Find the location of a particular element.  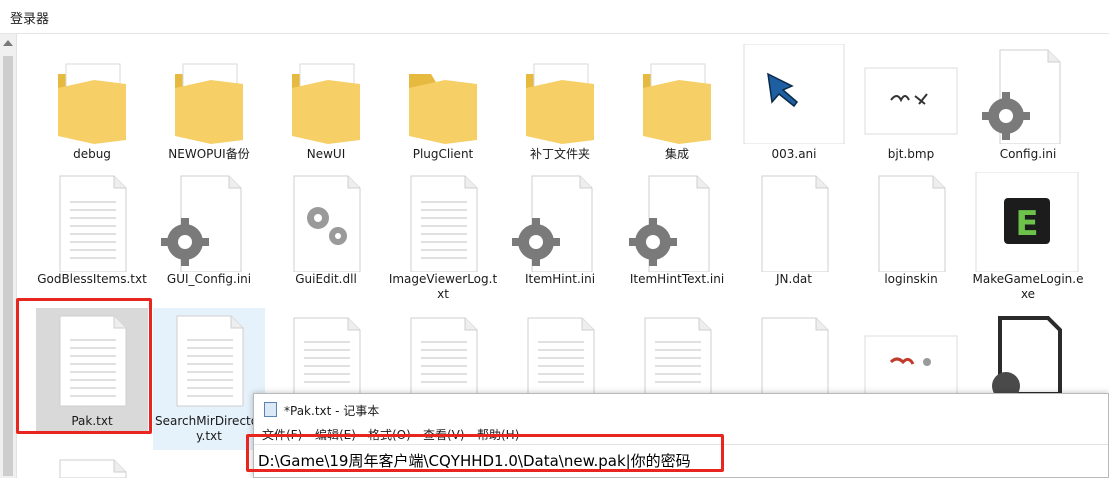

file-label: NewUI is located at coordinates (326, 154).